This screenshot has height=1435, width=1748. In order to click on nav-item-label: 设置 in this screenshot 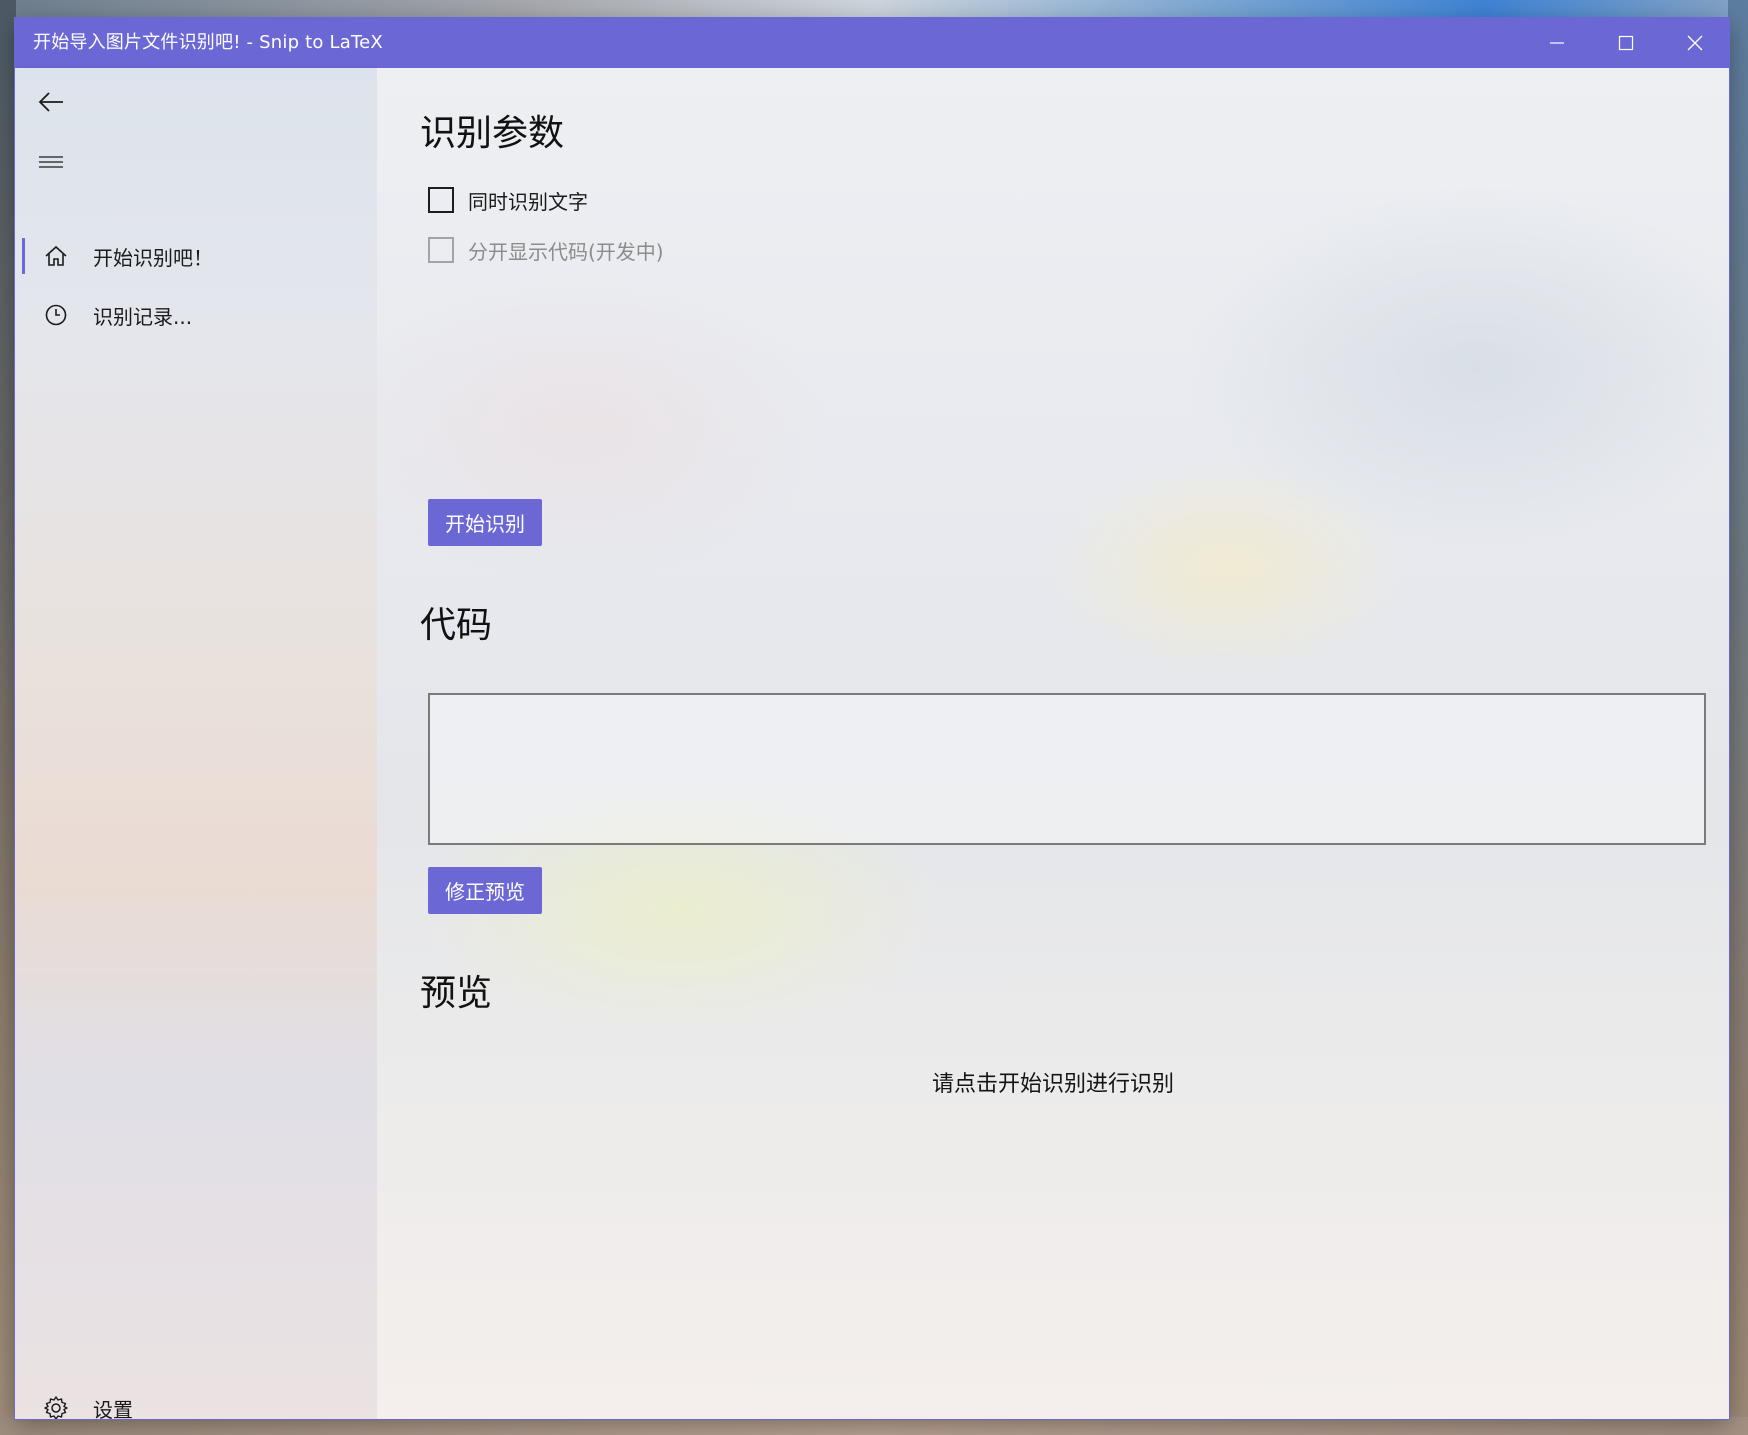, I will do `click(113, 1408)`.